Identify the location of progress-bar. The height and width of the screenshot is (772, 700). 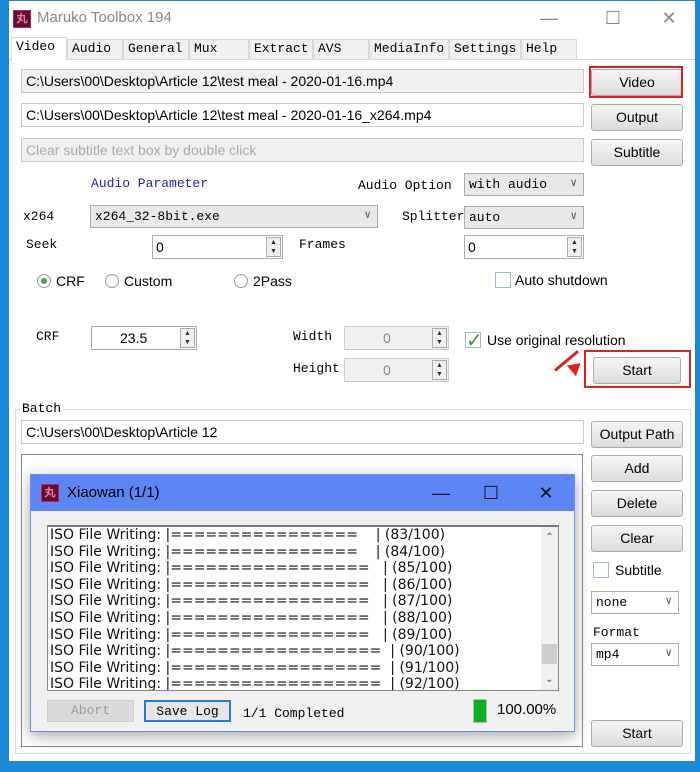
(480, 711).